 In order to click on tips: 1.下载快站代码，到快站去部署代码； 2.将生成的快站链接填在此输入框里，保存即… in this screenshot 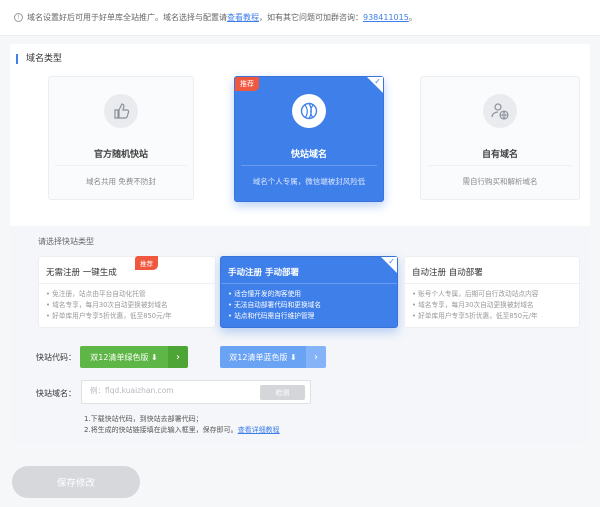, I will do `click(182, 425)`.